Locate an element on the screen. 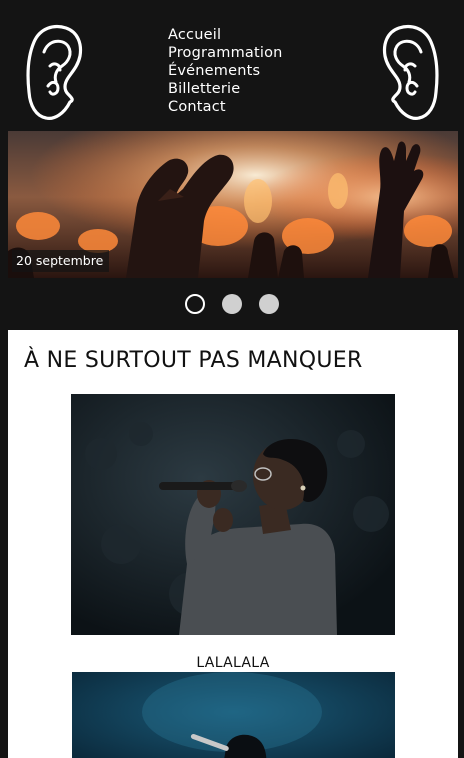  nav-item-accueil: Accueil is located at coordinates (225, 35).